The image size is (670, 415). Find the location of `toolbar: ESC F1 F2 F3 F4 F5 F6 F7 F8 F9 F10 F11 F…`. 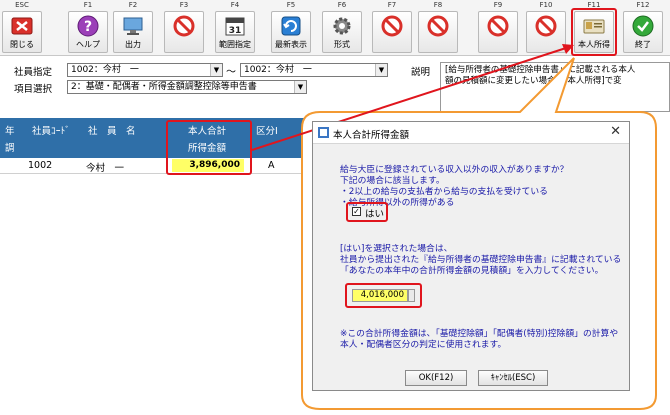

toolbar: ESC F1 F2 F3 F4 F5 F6 F7 F8 F9 F10 F11 F… is located at coordinates (335, 28).